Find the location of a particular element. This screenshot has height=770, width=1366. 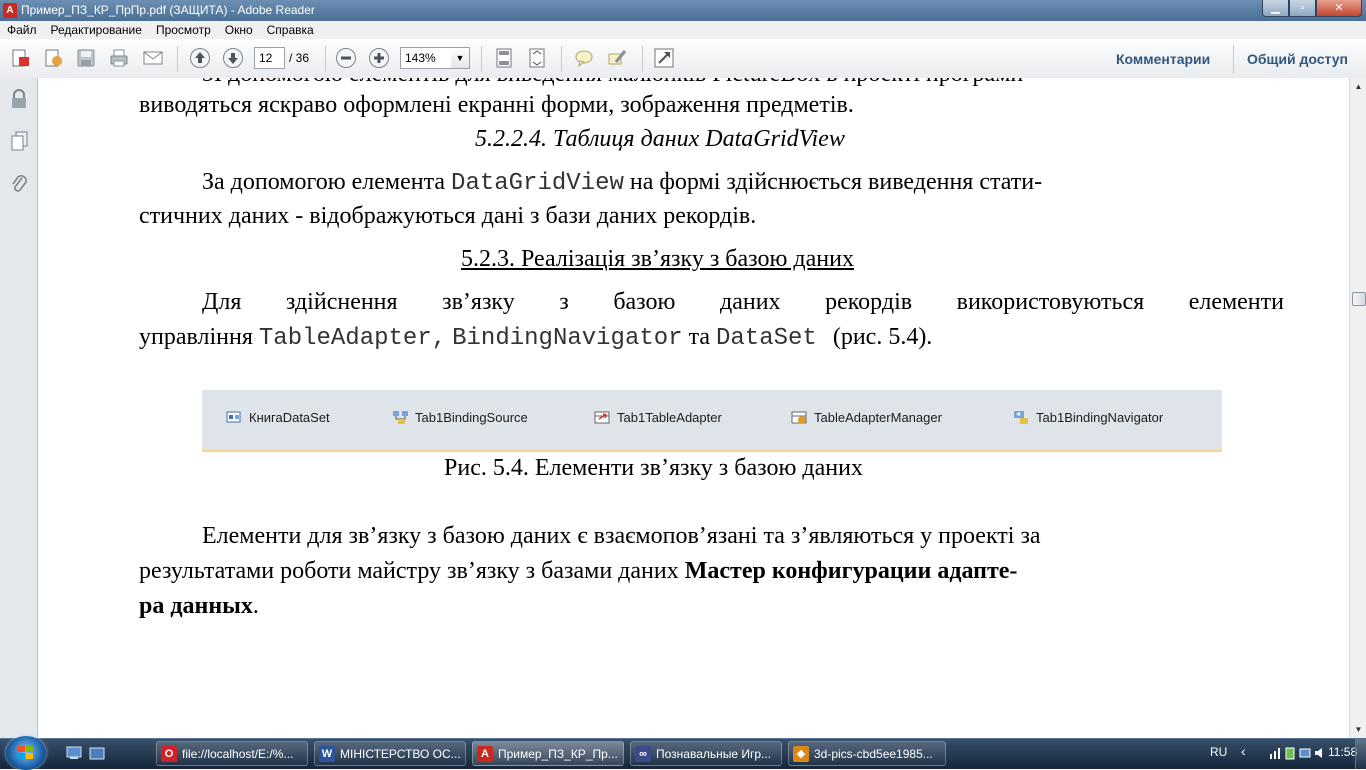

attachment-paperclip-icon is located at coordinates (19, 184).